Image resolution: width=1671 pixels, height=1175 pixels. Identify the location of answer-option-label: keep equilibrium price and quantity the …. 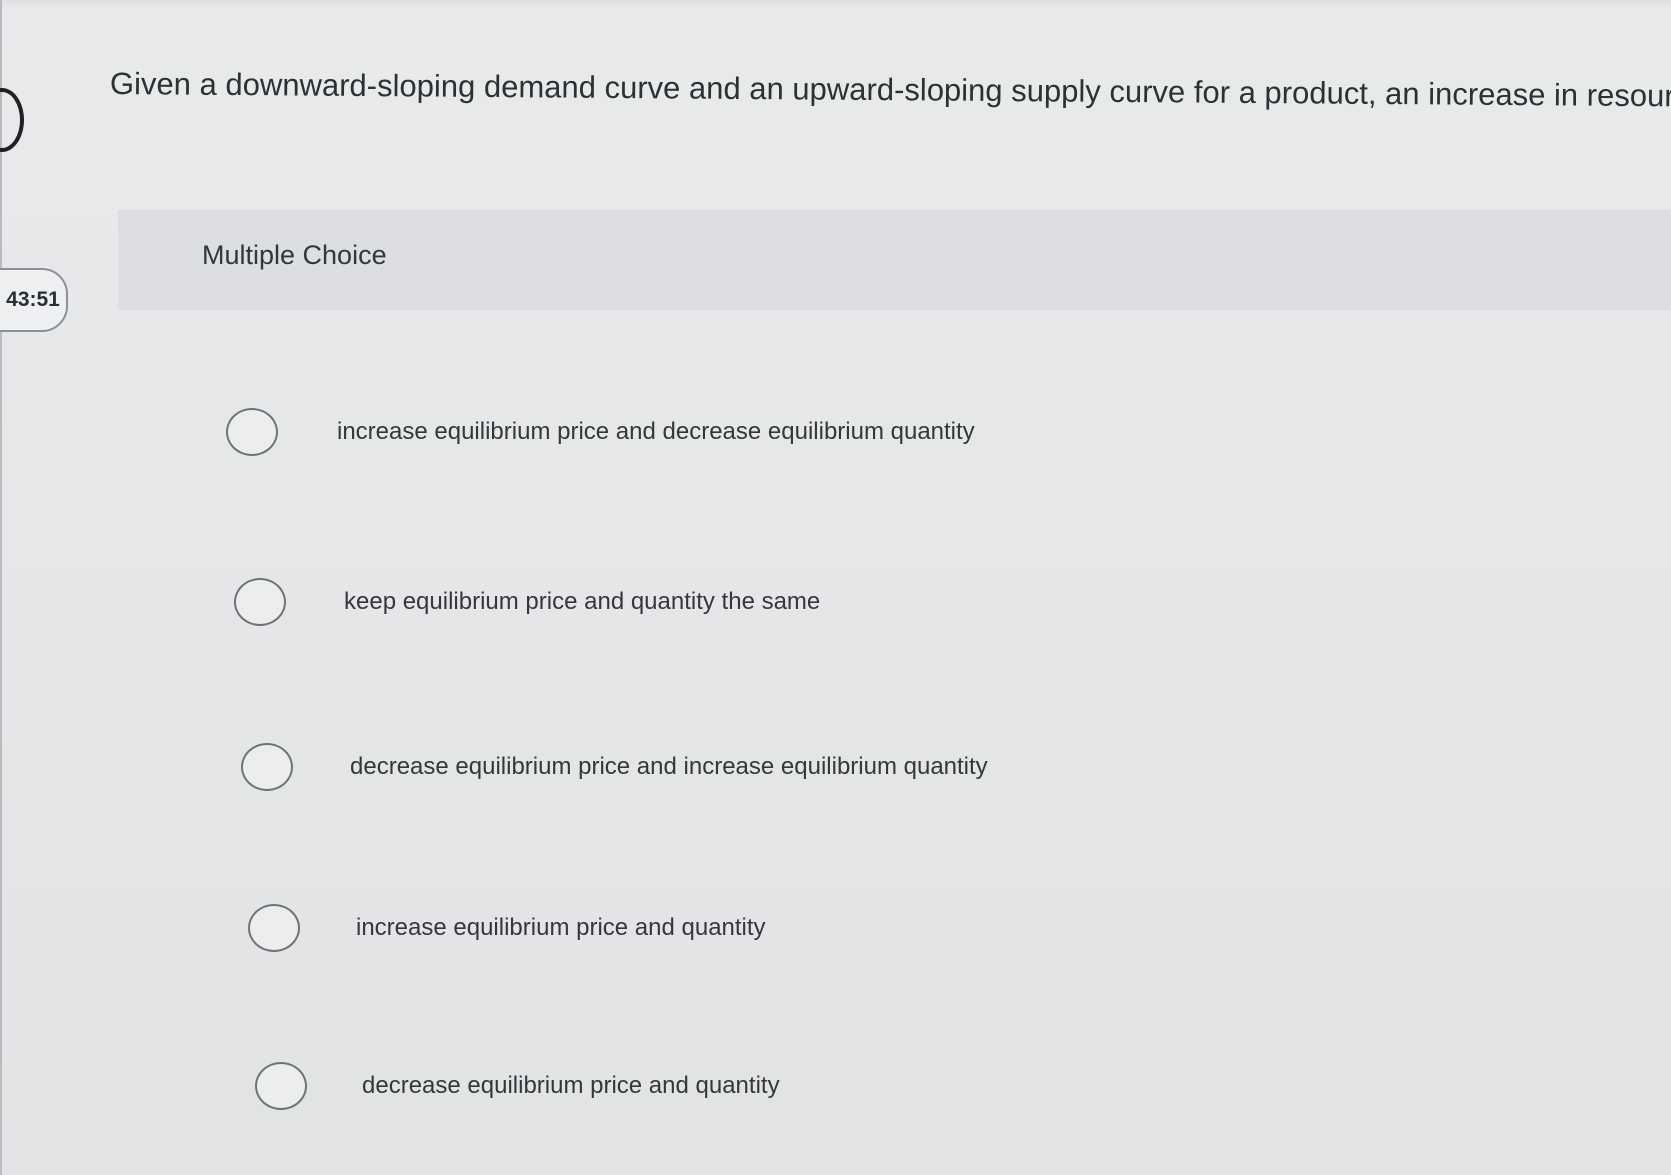
(582, 602).